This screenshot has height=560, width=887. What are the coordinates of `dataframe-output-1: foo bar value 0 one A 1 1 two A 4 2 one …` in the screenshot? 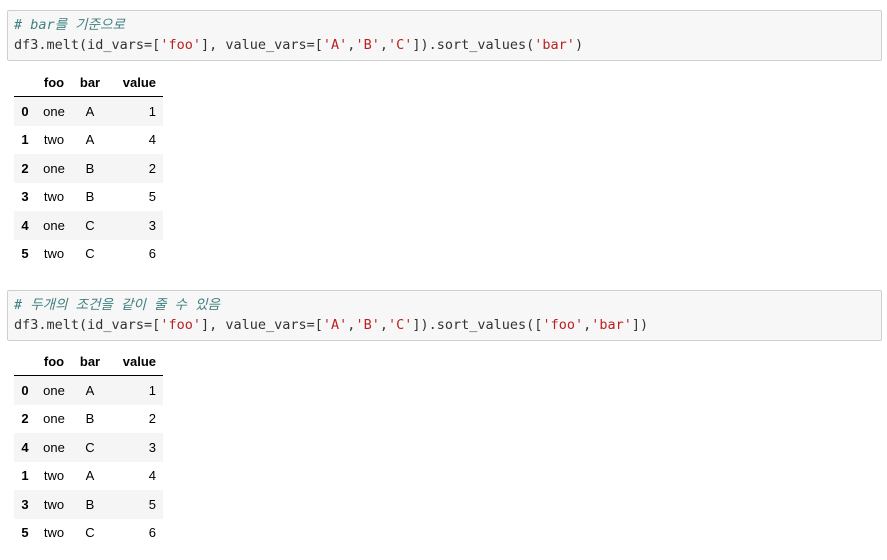 It's located at (88, 168).